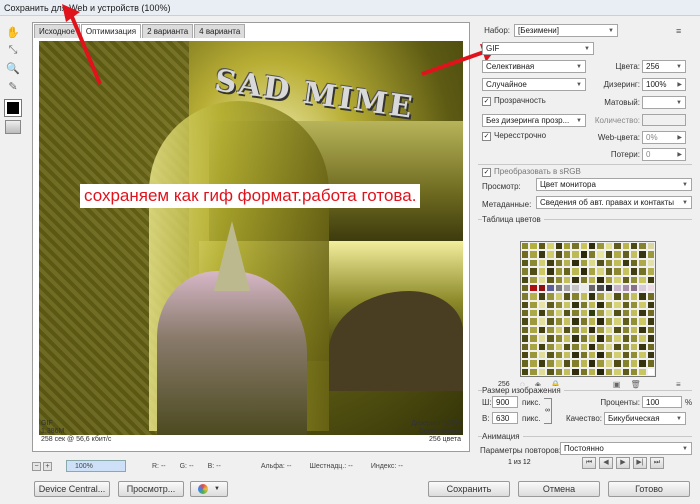  I want to click on browser-picker-button: ▼, so click(209, 489).